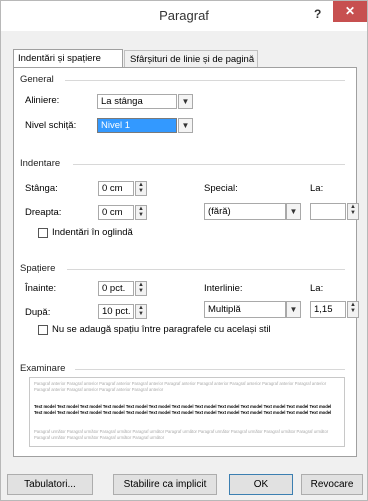 Image resolution: width=368 pixels, height=501 pixels. What do you see at coordinates (165, 484) in the screenshot?
I see `set-default-button: Stabilire ca implicit` at bounding box center [165, 484].